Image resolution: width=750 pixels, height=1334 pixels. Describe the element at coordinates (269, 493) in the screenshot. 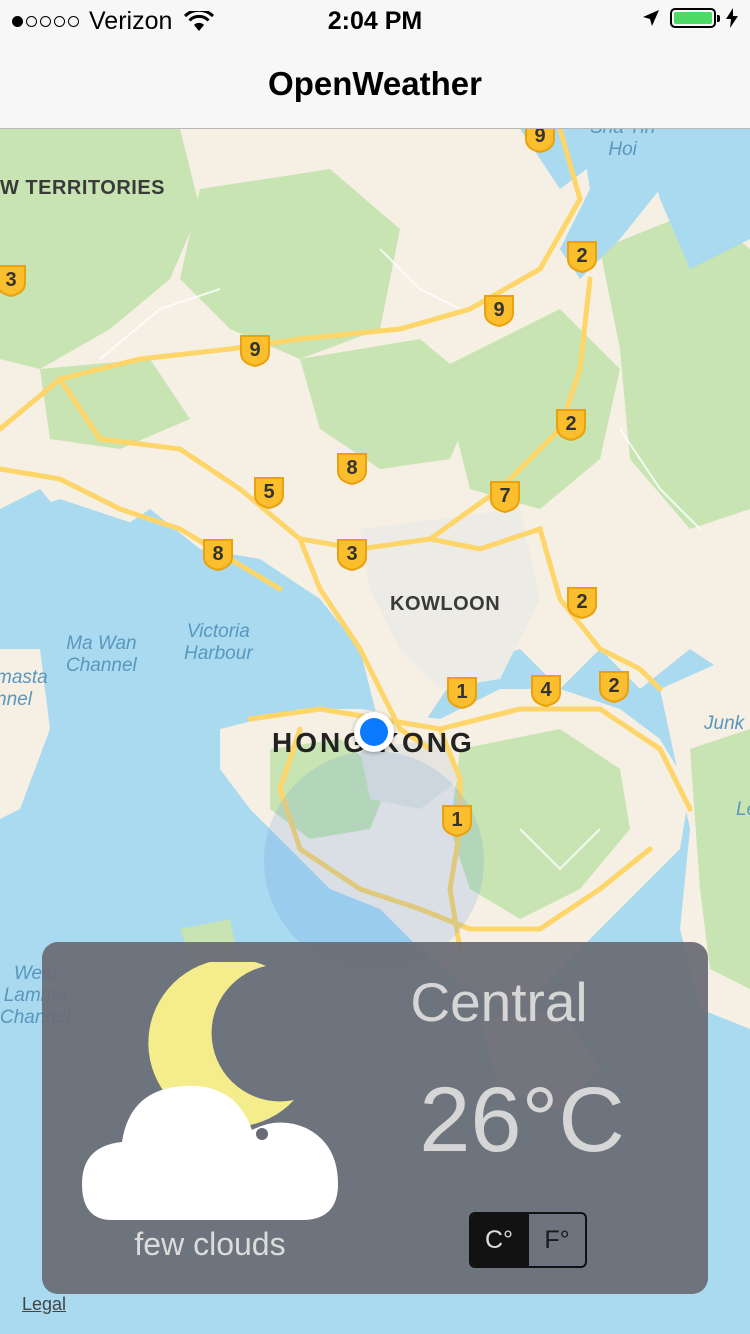

I see `route-shield: 5` at that location.